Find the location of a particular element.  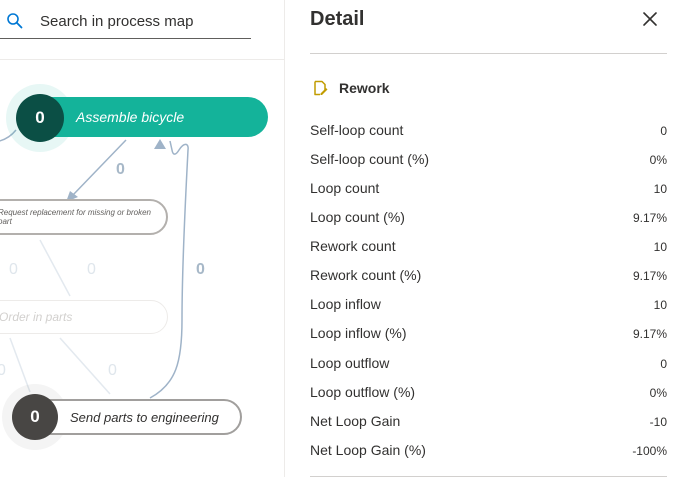

metric-label: Rework count is located at coordinates (353, 246).